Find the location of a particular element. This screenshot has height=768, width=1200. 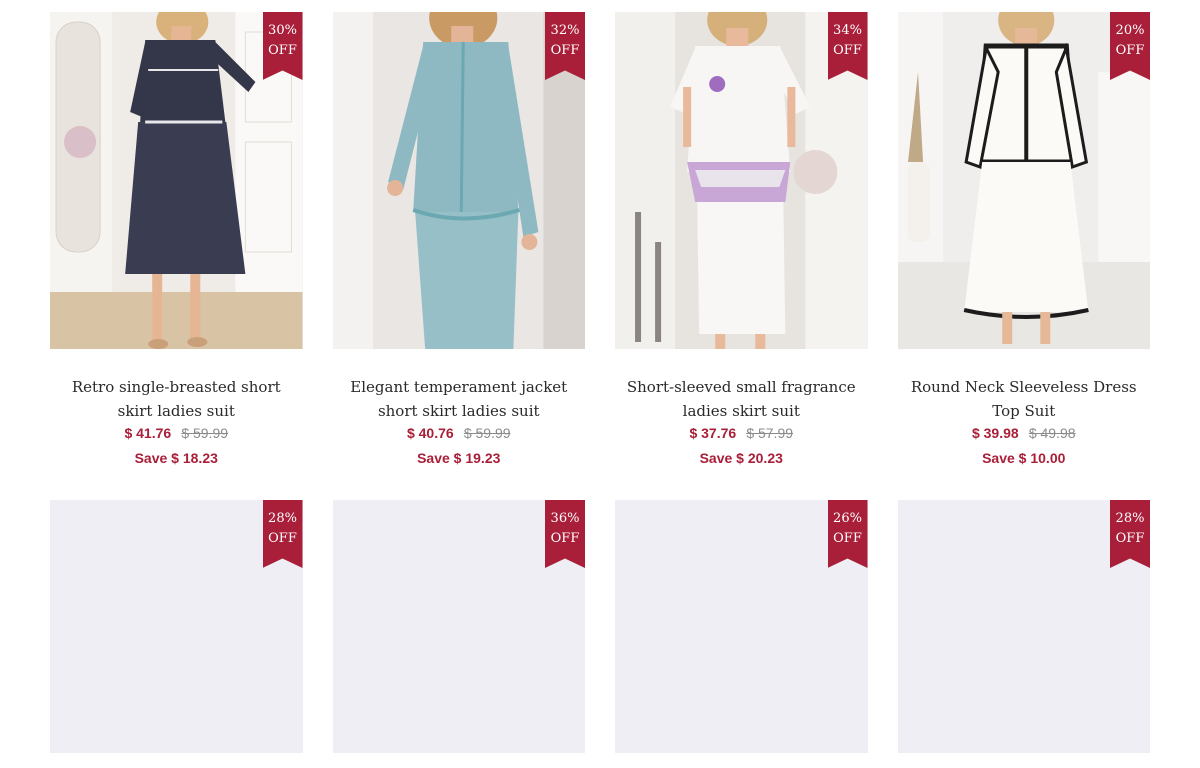

product-image: 20% OFF is located at coordinates (1023, 180).